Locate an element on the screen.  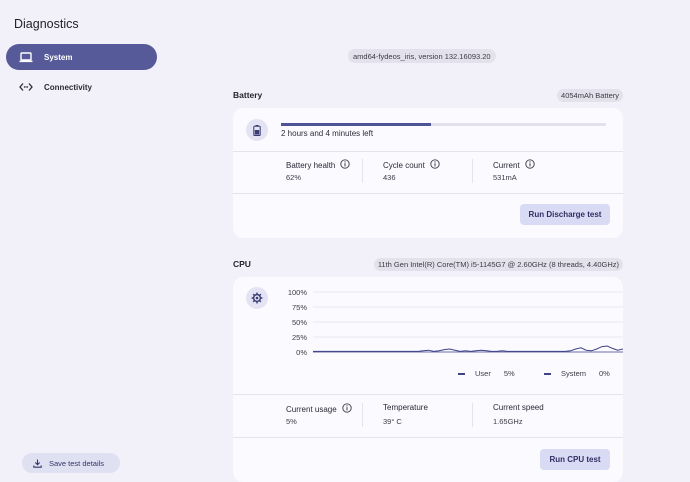
temperature-label: Temperature is located at coordinates (405, 407).